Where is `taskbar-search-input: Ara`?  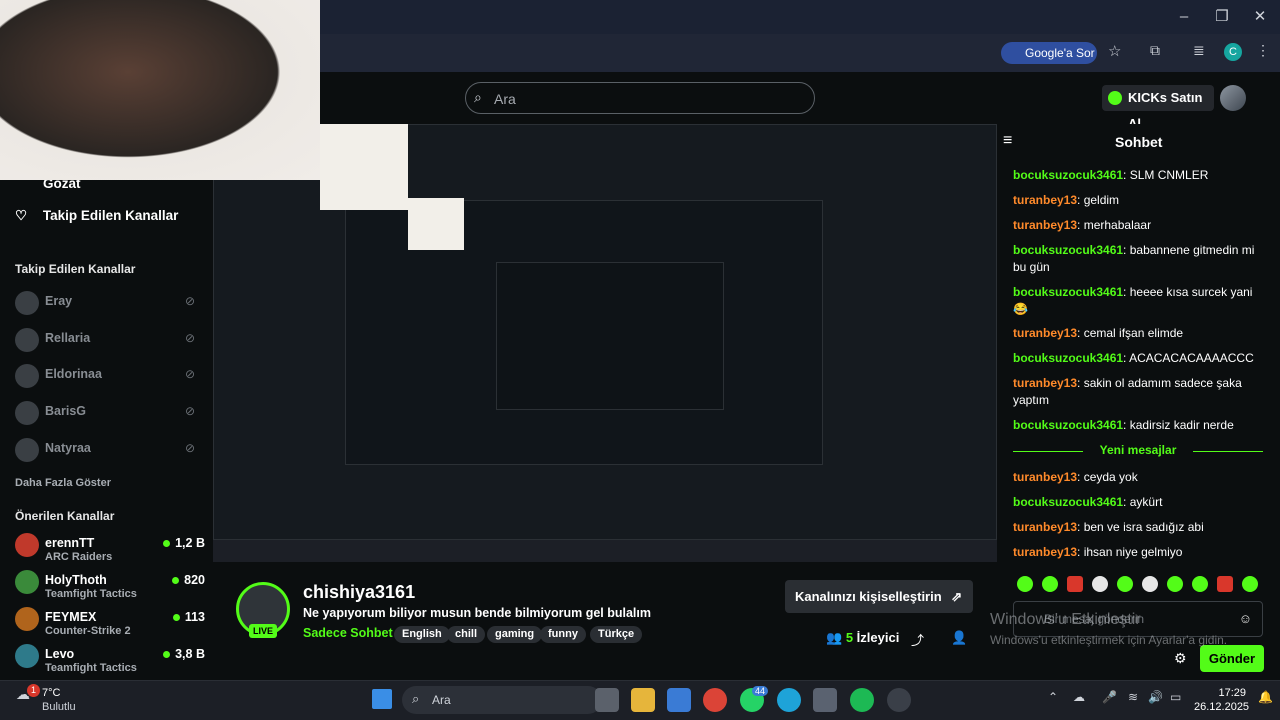 taskbar-search-input: Ara is located at coordinates (441, 700).